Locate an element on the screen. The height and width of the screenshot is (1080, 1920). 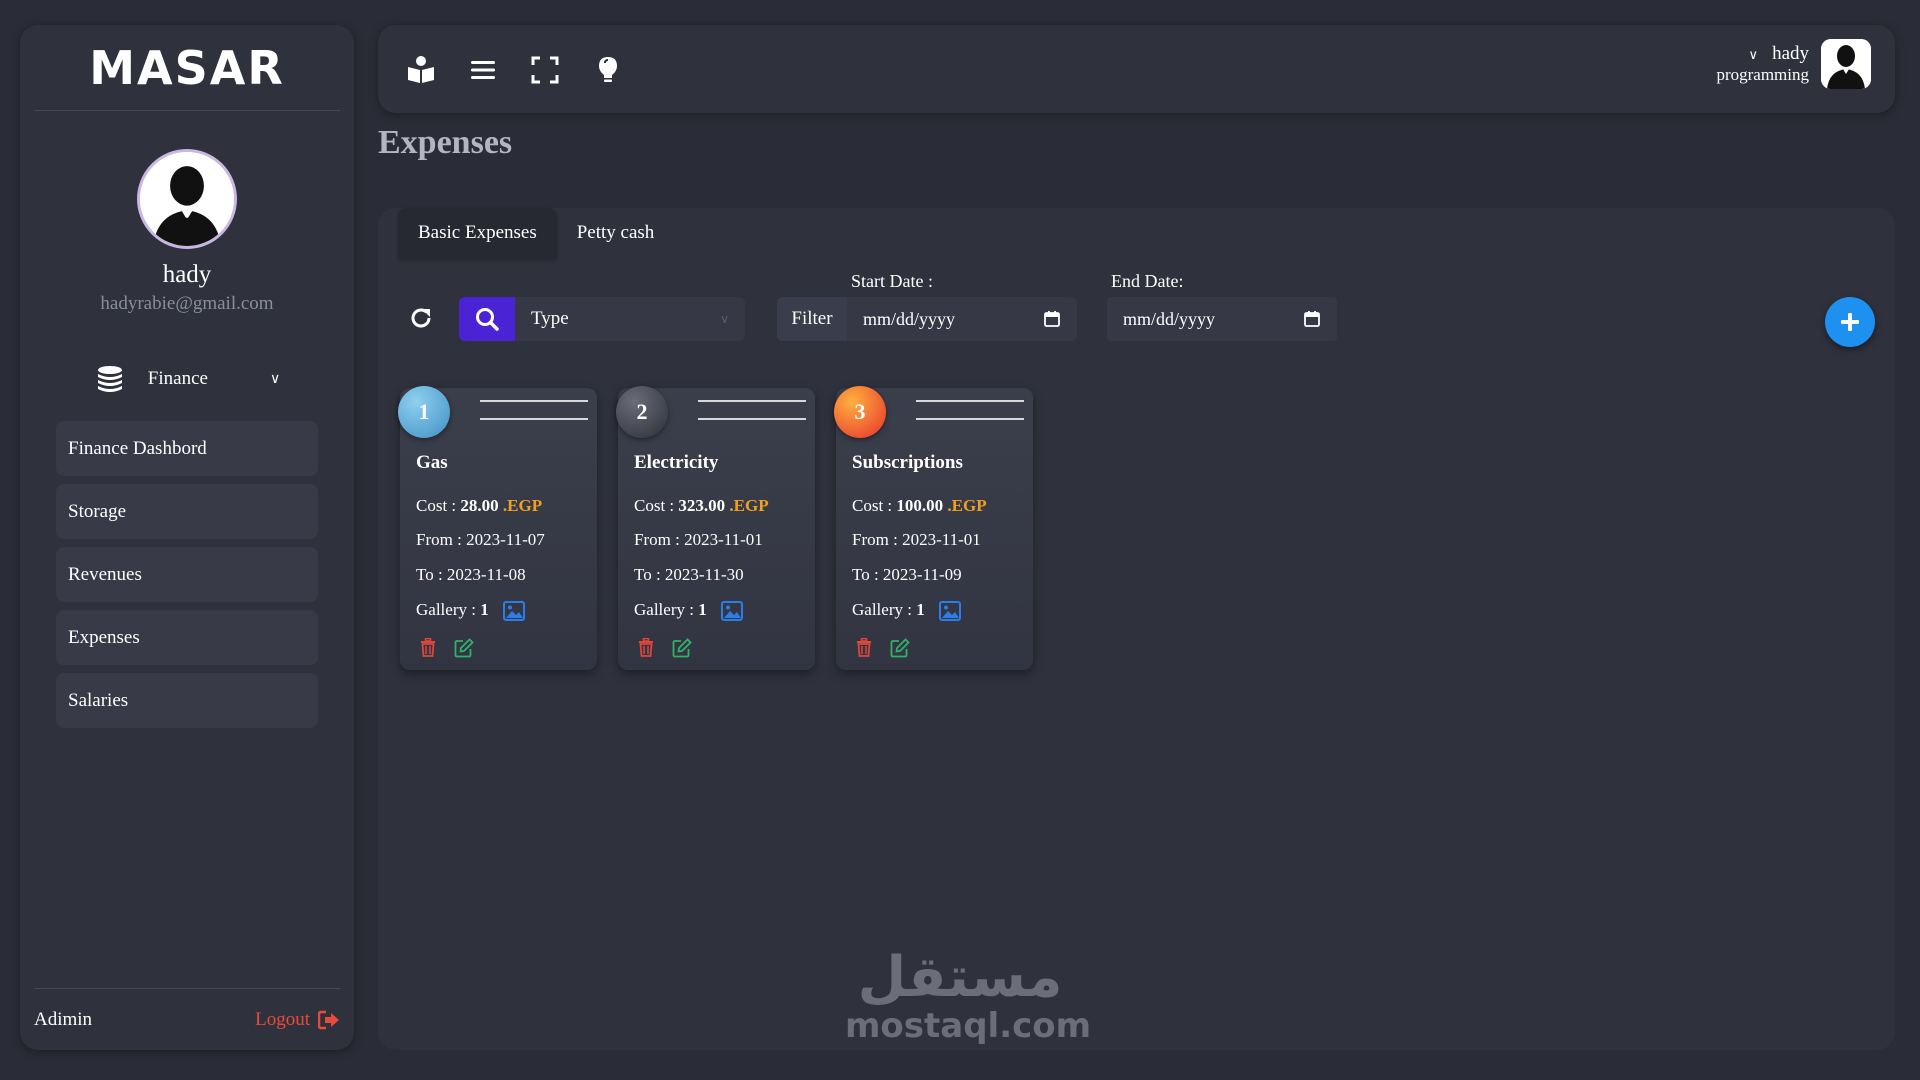
add-expense-button is located at coordinates (1850, 322).